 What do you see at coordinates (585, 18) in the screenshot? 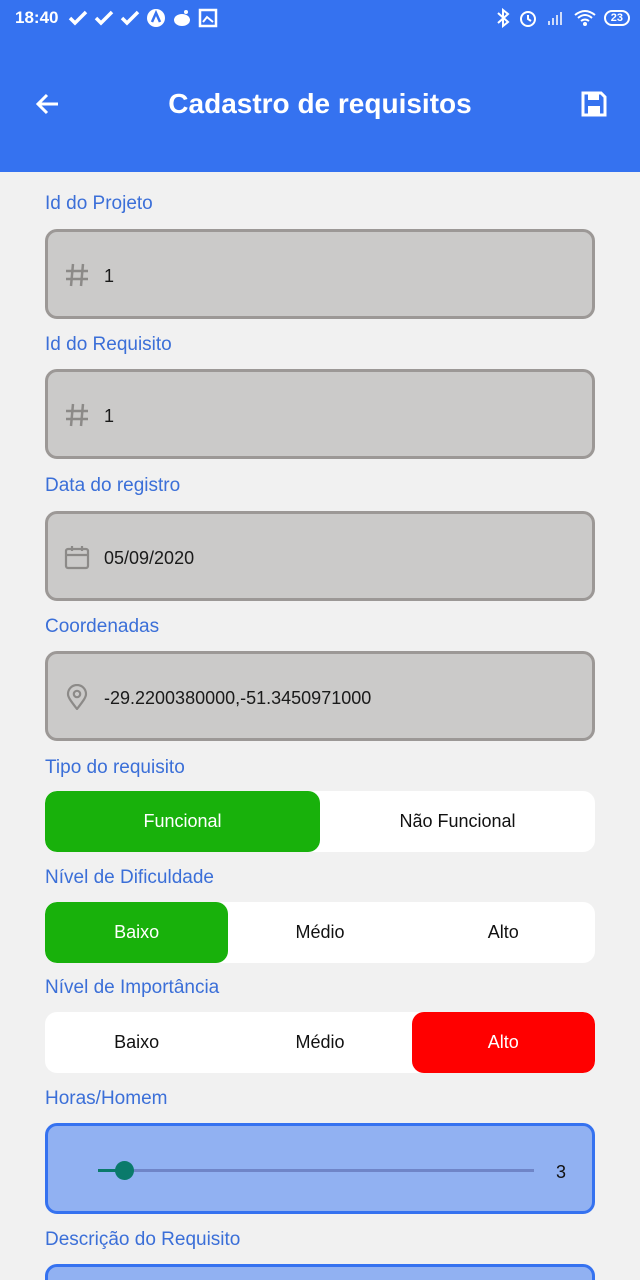
I see `wifi-icon` at bounding box center [585, 18].